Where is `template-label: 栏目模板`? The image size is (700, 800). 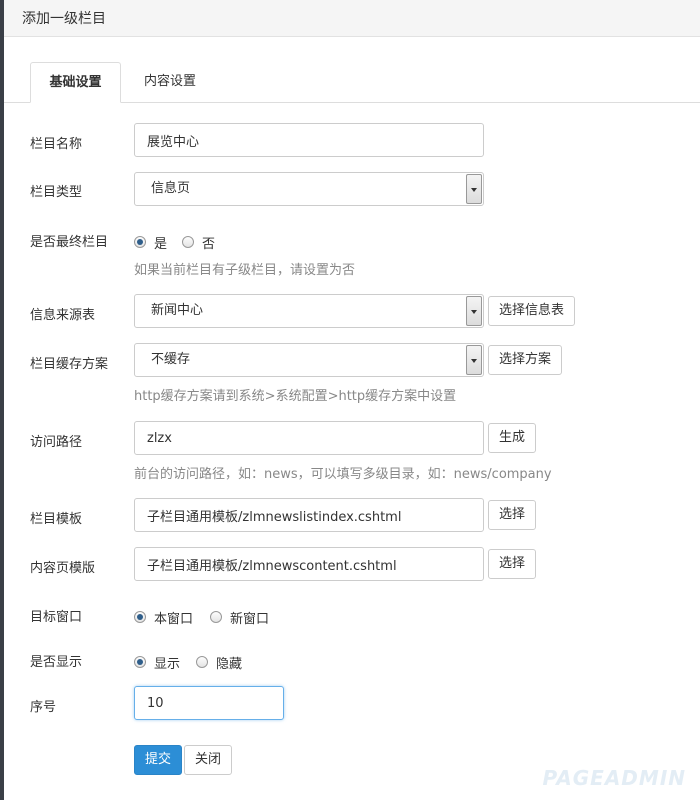
template-label: 栏目模板 is located at coordinates (56, 519).